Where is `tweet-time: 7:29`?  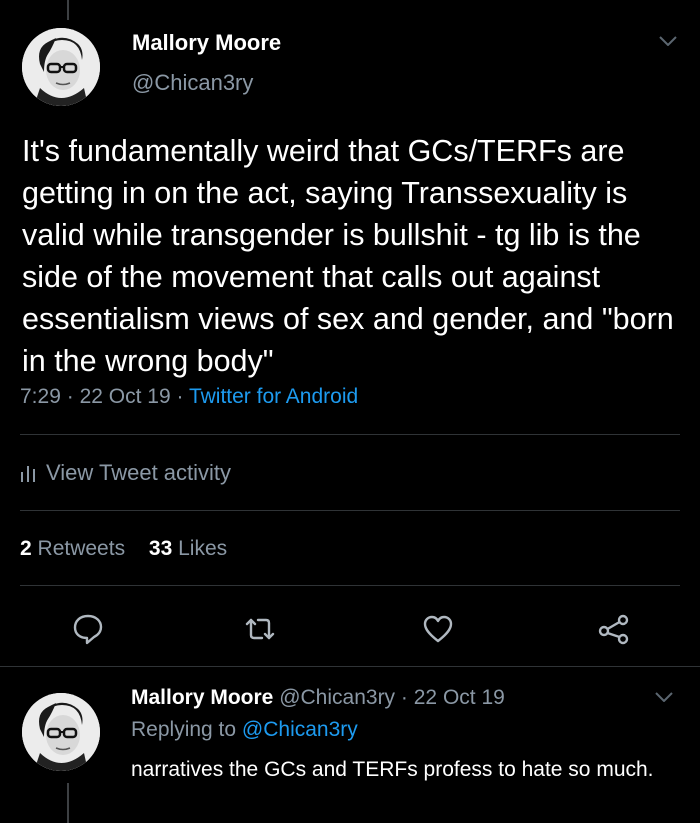 tweet-time: 7:29 is located at coordinates (40, 396).